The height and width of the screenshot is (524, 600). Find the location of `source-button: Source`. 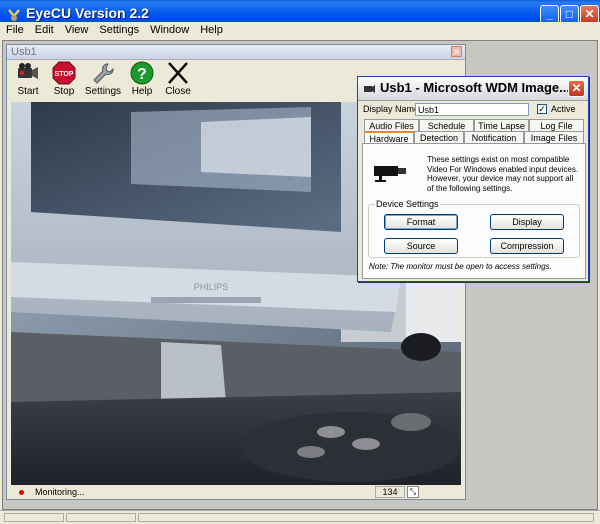

source-button: Source is located at coordinates (421, 246).